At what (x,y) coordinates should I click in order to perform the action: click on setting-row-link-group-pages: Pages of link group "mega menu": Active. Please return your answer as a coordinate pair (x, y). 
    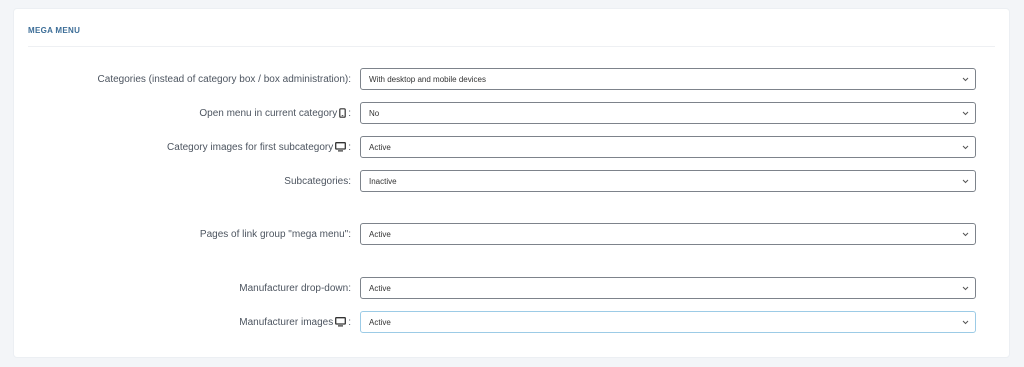
    Looking at the image, I should click on (511, 234).